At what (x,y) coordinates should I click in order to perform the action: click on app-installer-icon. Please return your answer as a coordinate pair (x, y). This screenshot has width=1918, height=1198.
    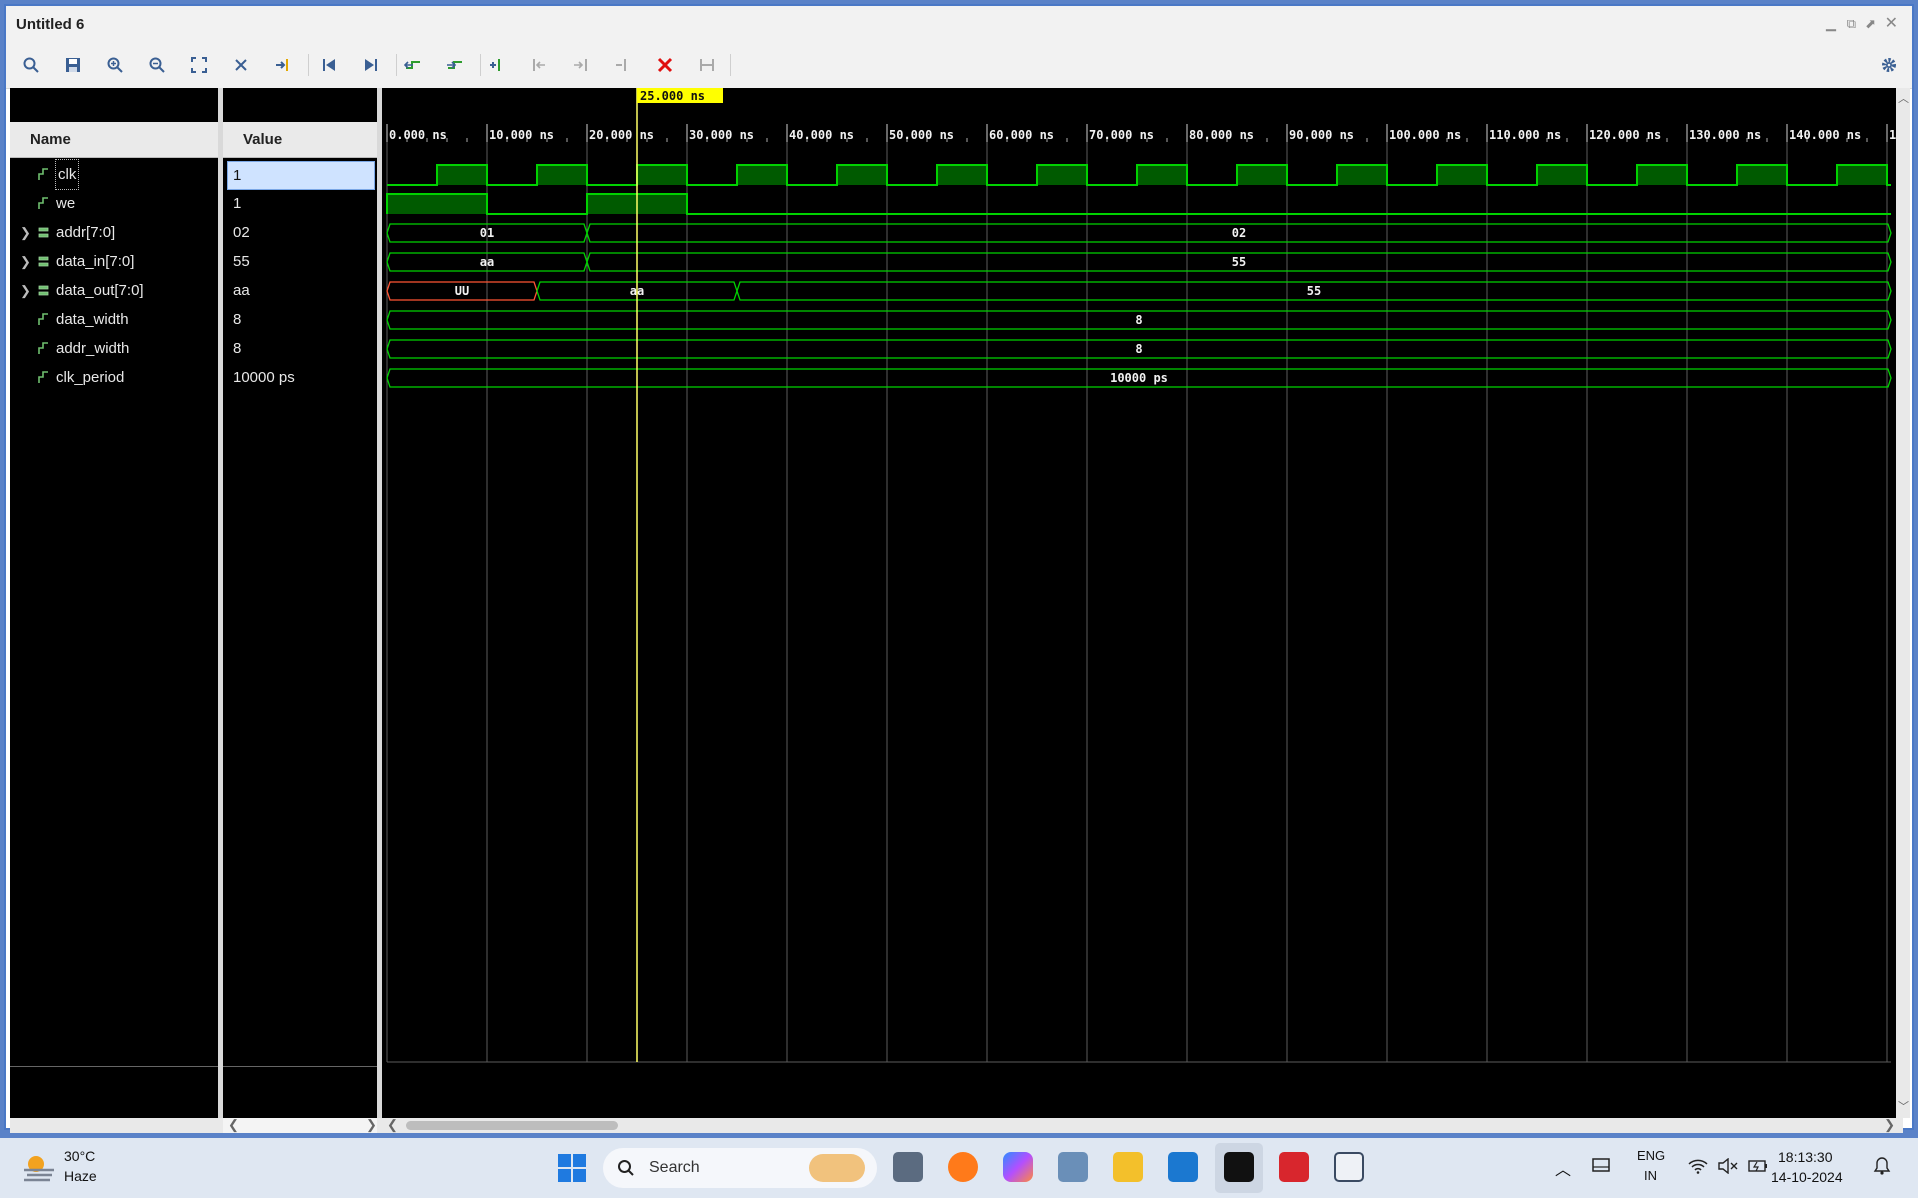
    Looking at the image, I should click on (1349, 1167).